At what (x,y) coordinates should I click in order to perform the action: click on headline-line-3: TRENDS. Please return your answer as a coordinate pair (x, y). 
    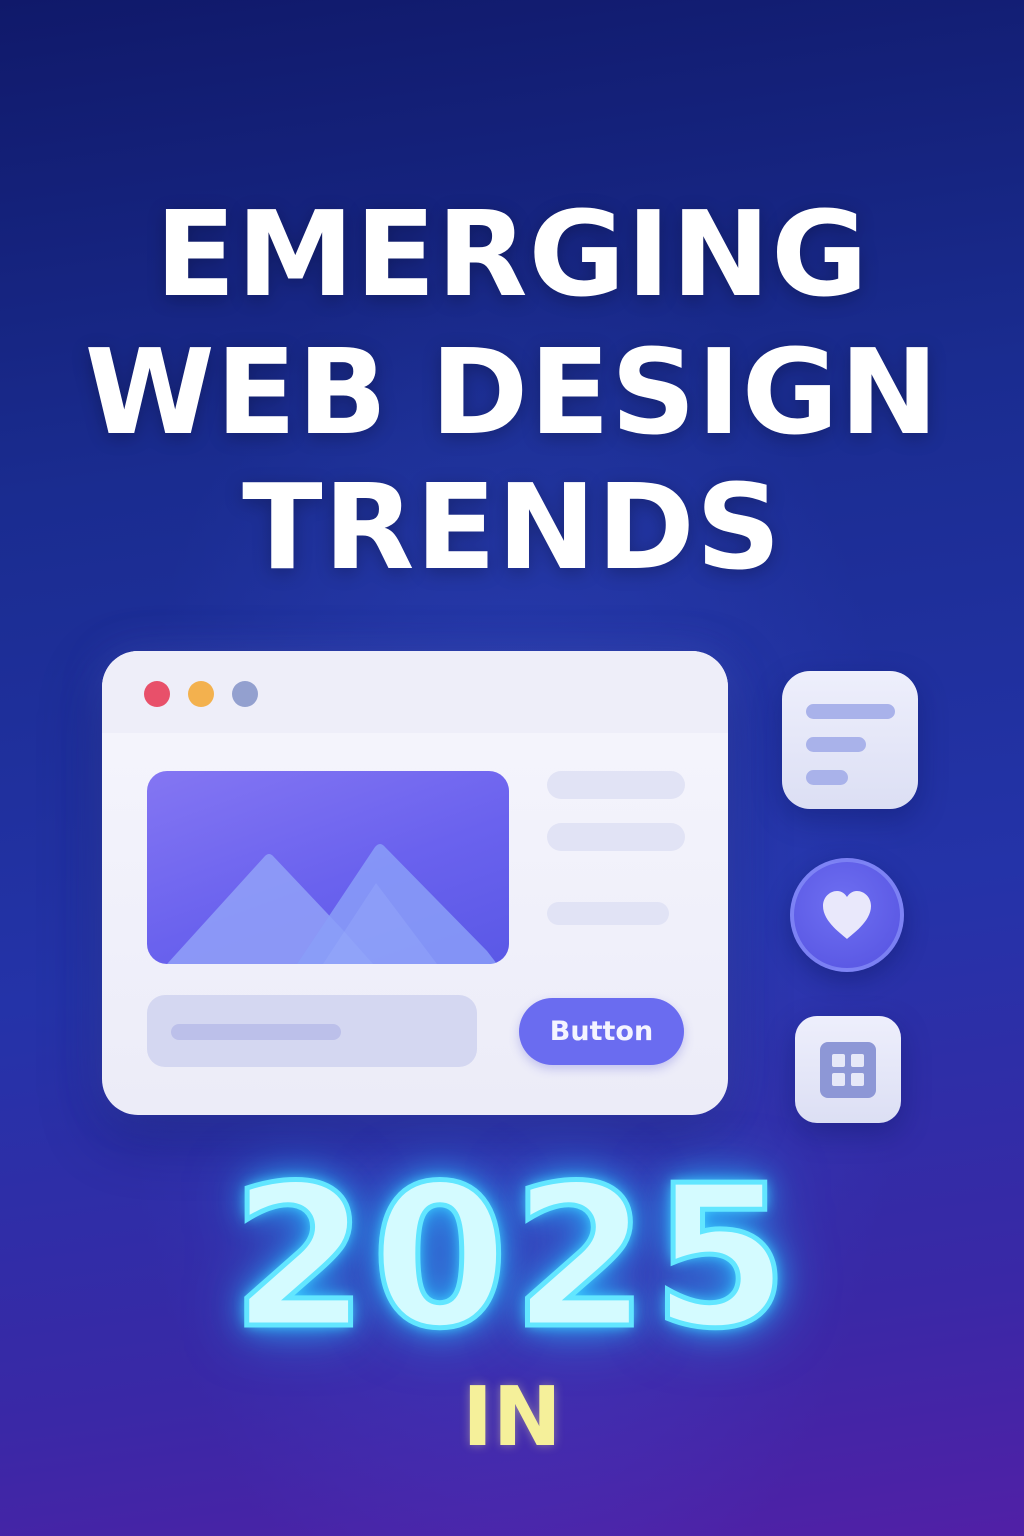
    Looking at the image, I should click on (512, 527).